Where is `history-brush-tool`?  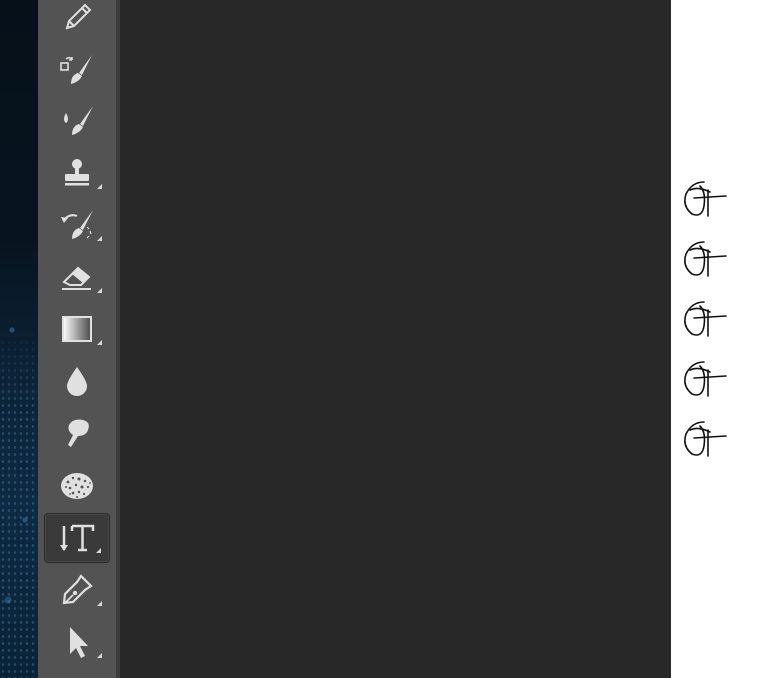 history-brush-tool is located at coordinates (77, 225).